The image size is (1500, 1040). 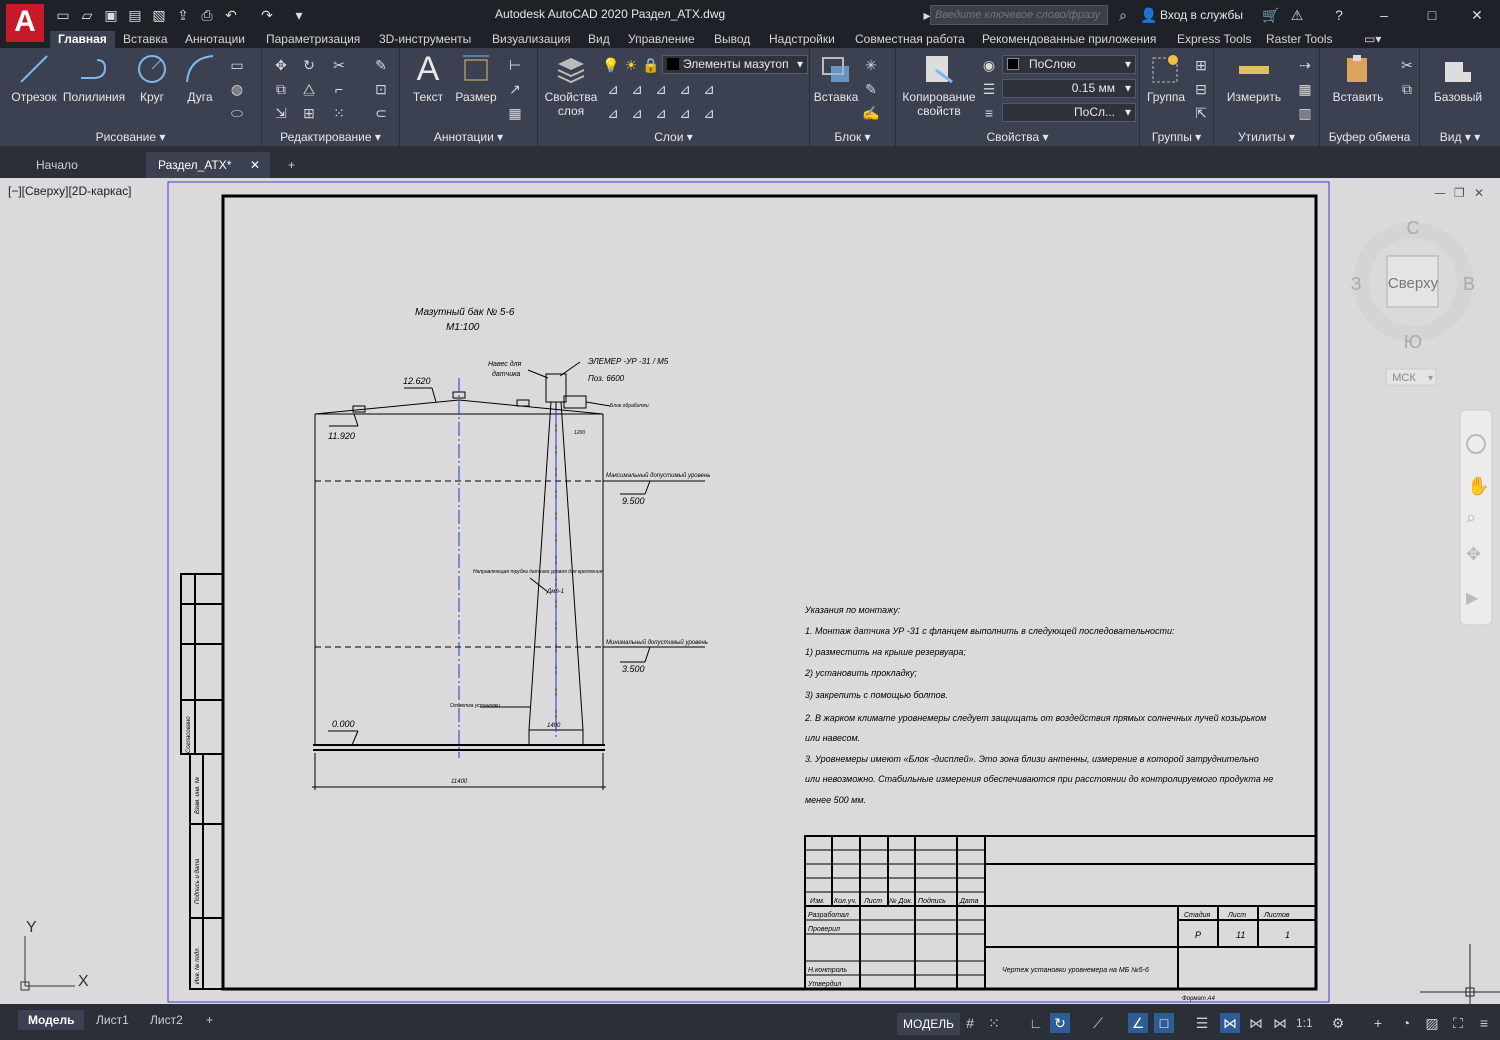 I want to click on group-button: Группа, so click(x=1166, y=78).